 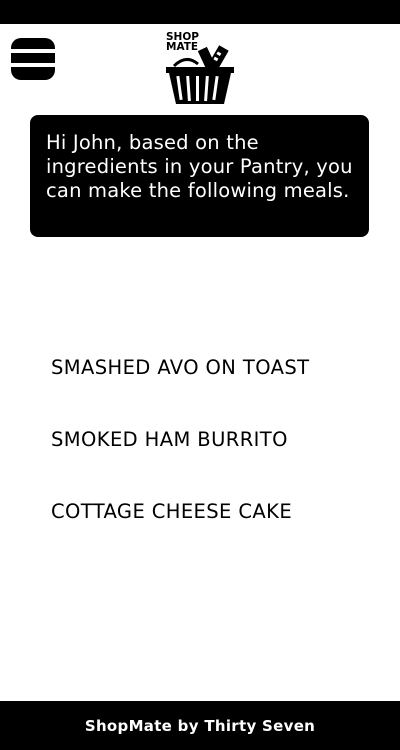 What do you see at coordinates (171, 512) in the screenshot?
I see `meal-item-cottage-cheese-cake: COTTAGE CHEESE CAKE` at bounding box center [171, 512].